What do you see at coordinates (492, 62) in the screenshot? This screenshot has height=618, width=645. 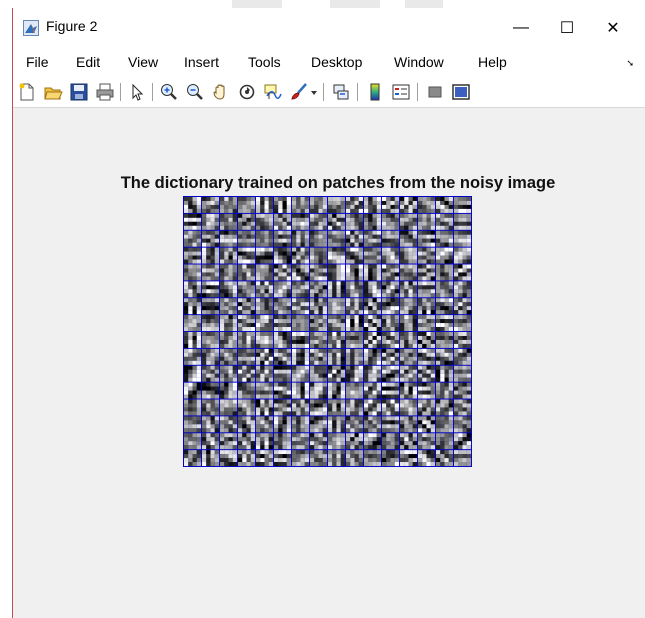 I see `menu-help: Help` at bounding box center [492, 62].